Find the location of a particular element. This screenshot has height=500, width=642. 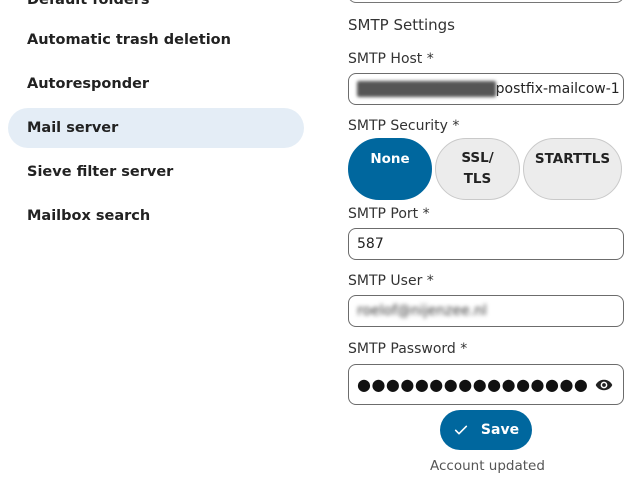

security-option-ssl-tls: SSL/ TLS is located at coordinates (477, 169).